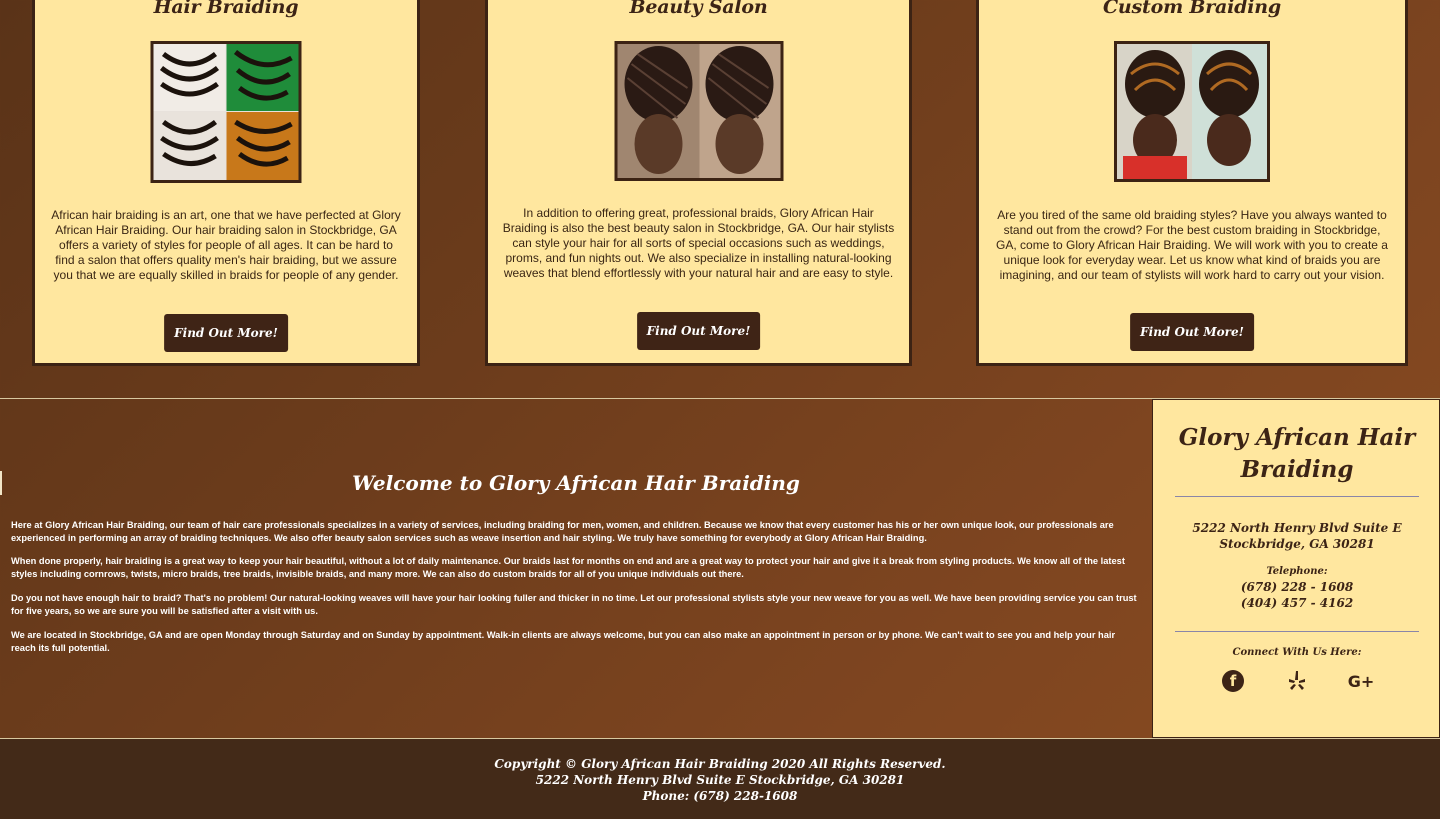 This screenshot has width=1440, height=819. What do you see at coordinates (1296, 587) in the screenshot?
I see `phone-number-1: (678) 228 - 1608` at bounding box center [1296, 587].